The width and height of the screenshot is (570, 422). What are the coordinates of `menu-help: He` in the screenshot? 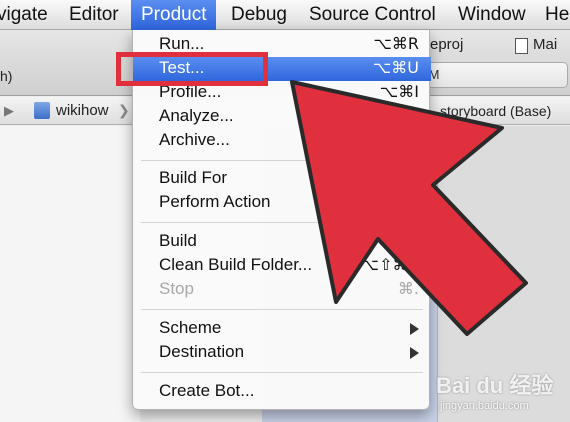 It's located at (557, 15).